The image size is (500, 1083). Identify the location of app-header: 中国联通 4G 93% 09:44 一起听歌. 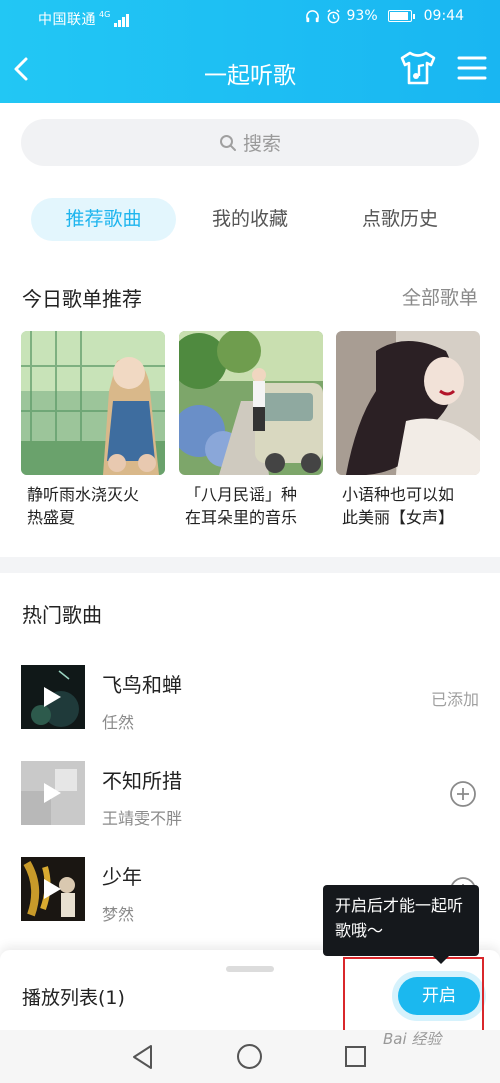
(250, 51).